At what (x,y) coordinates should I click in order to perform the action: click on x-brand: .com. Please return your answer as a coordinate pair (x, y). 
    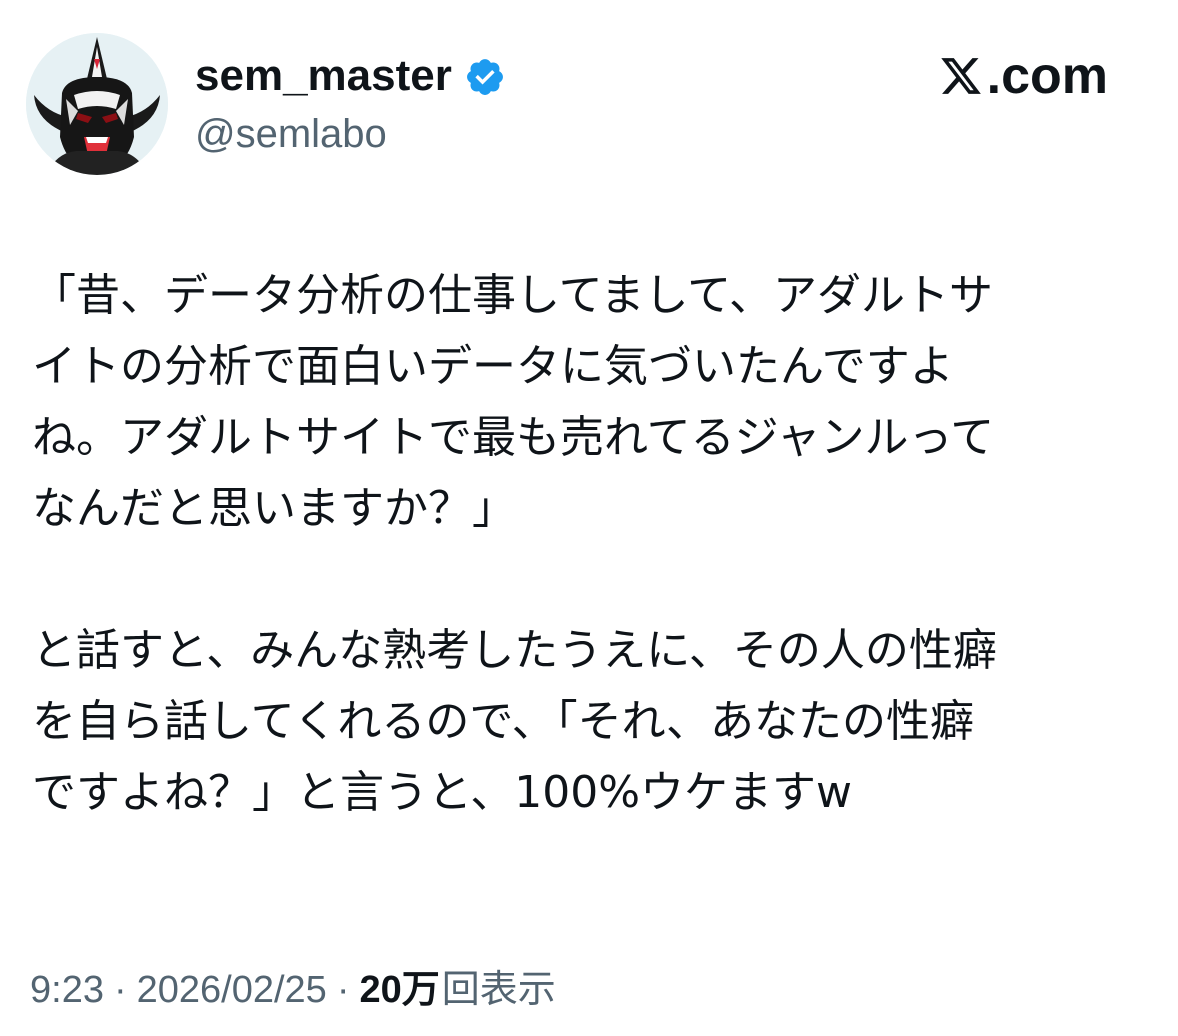
    Looking at the image, I should click on (1023, 76).